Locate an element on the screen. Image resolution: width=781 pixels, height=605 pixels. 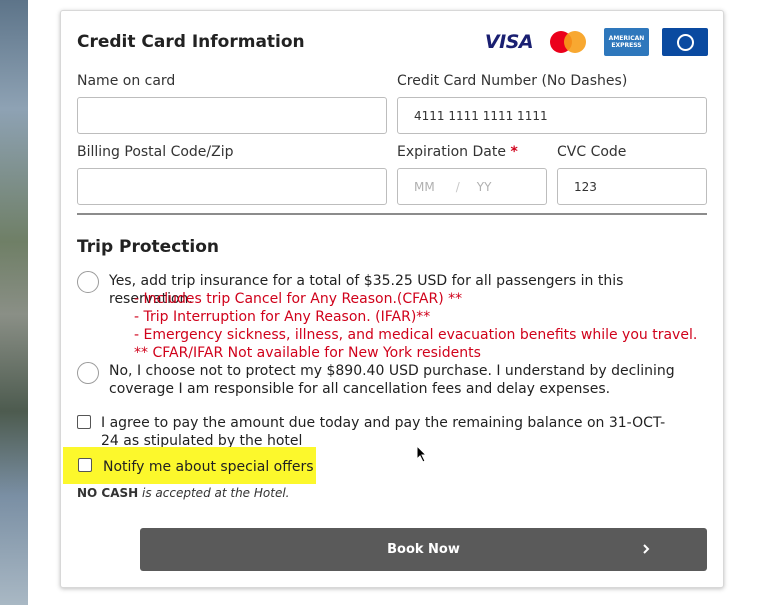
expiration-date-label: Expiration Date * is located at coordinates (457, 152).